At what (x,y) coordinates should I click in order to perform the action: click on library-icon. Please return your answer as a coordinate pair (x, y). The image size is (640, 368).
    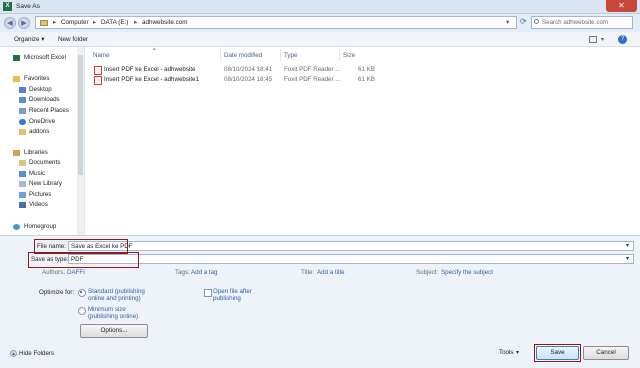
    Looking at the image, I should click on (22, 184).